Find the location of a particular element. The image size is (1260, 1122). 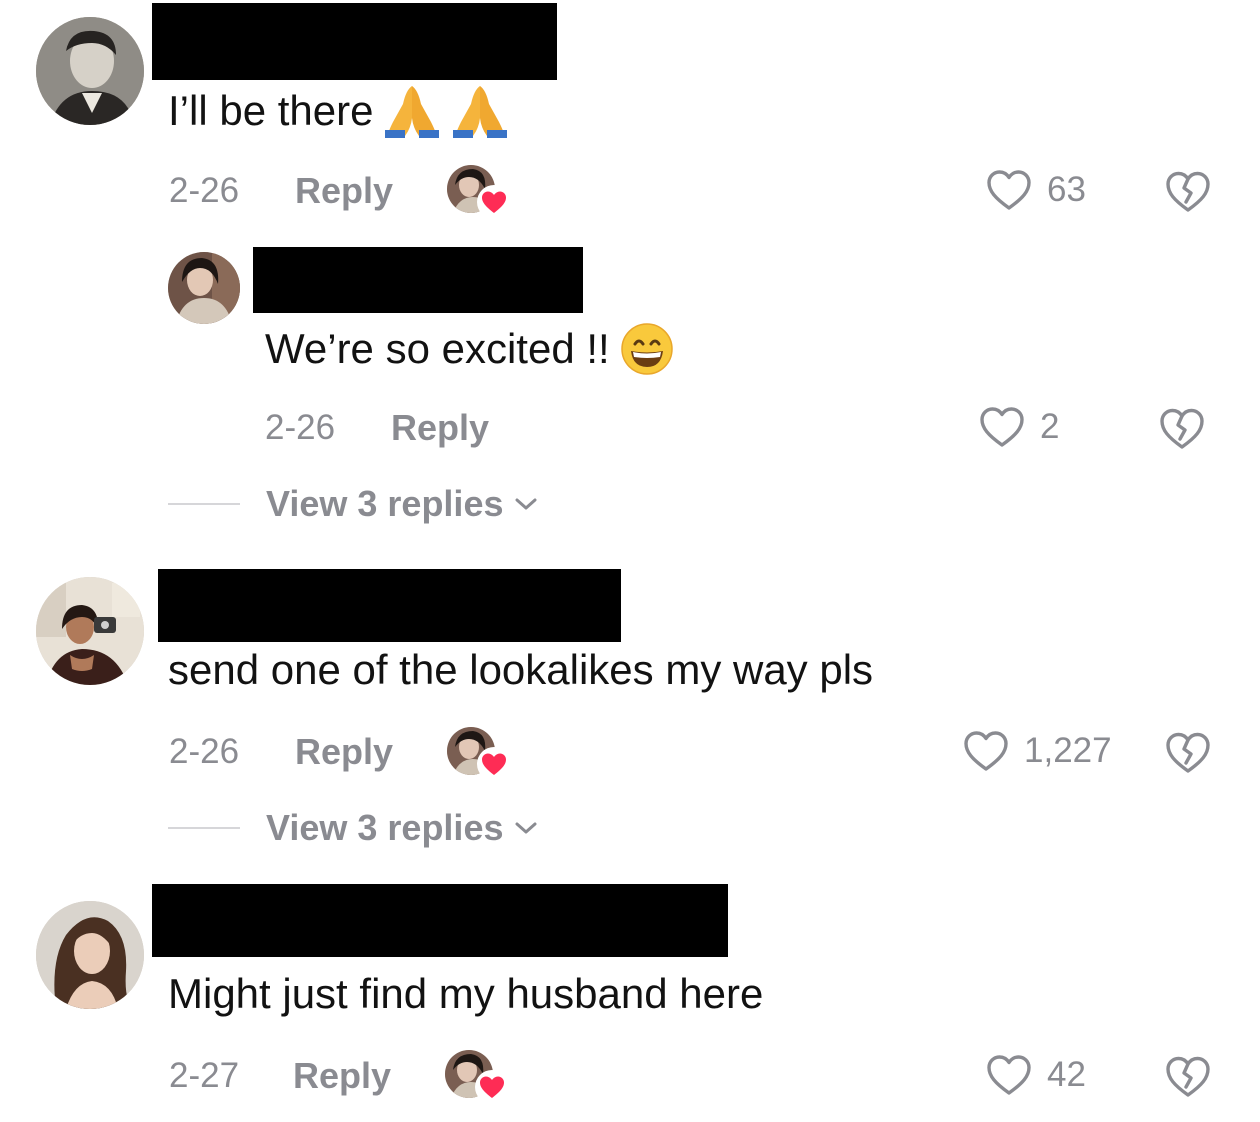

like-button: 2 is located at coordinates (1018, 427).